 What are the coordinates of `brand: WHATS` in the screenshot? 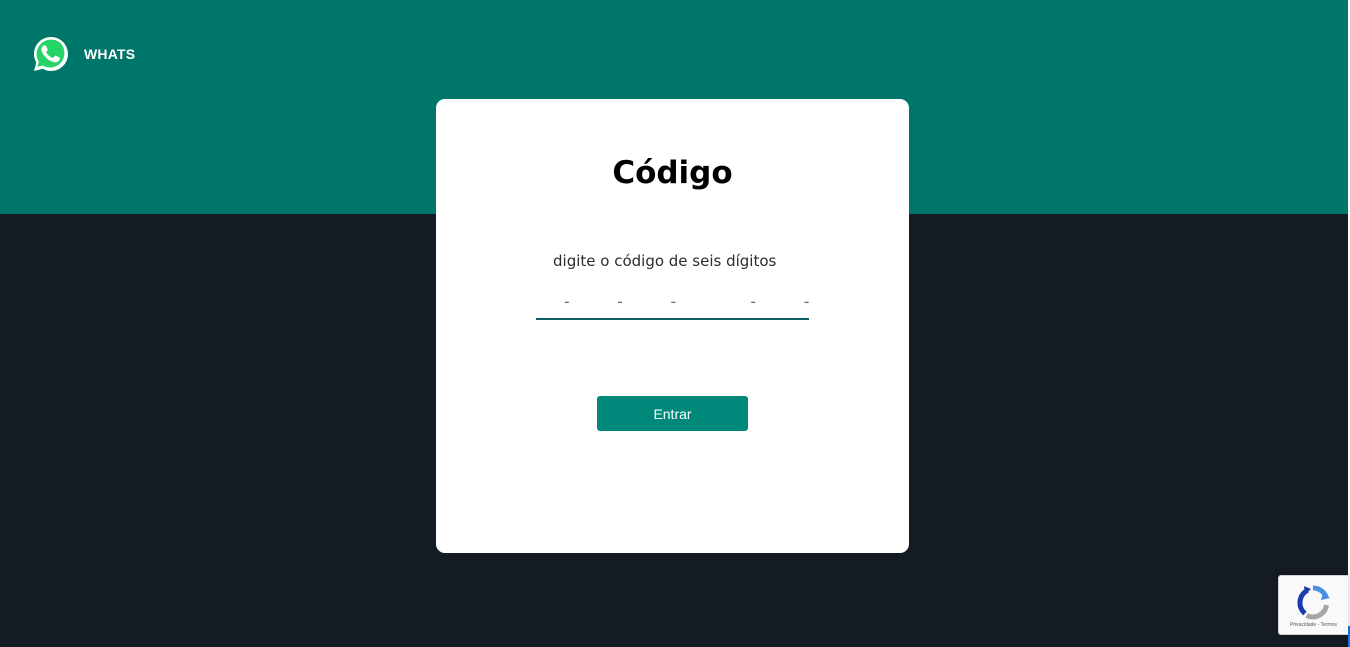 It's located at (83, 54).